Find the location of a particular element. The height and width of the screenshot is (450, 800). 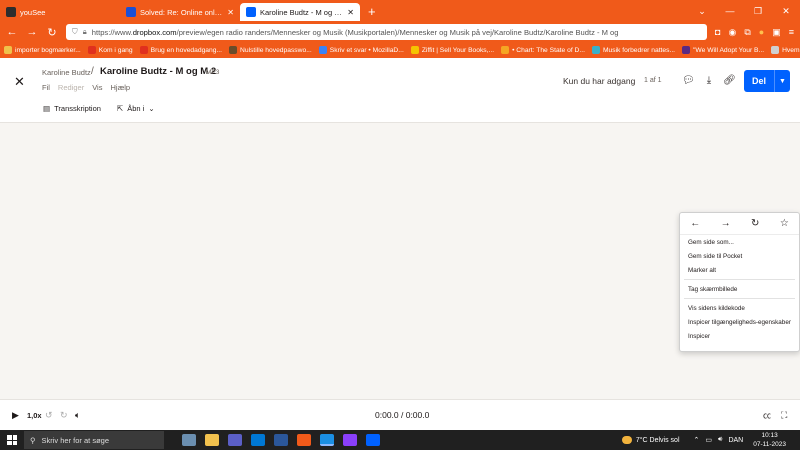

browser-tab: Solved: Re: Online only - where ✕ is located at coordinates (180, 12).